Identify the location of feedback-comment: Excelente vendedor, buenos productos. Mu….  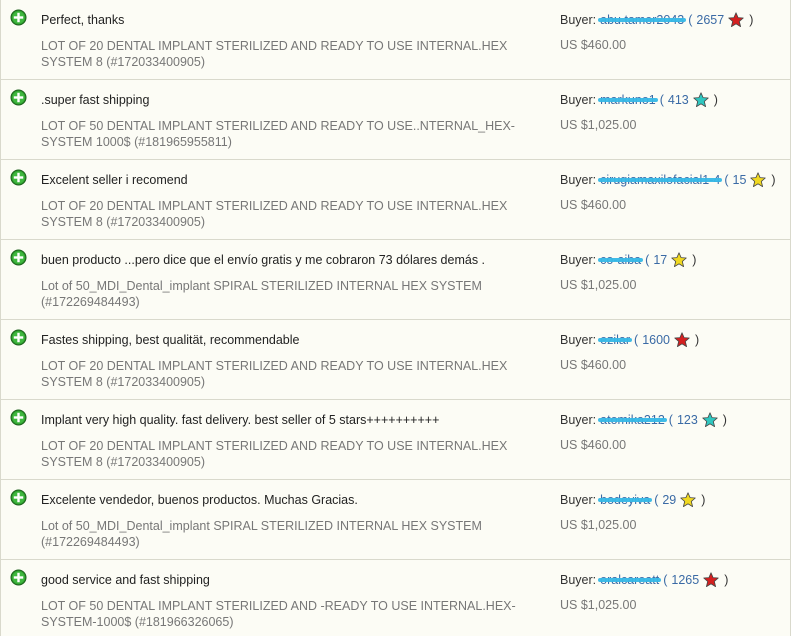
(199, 500).